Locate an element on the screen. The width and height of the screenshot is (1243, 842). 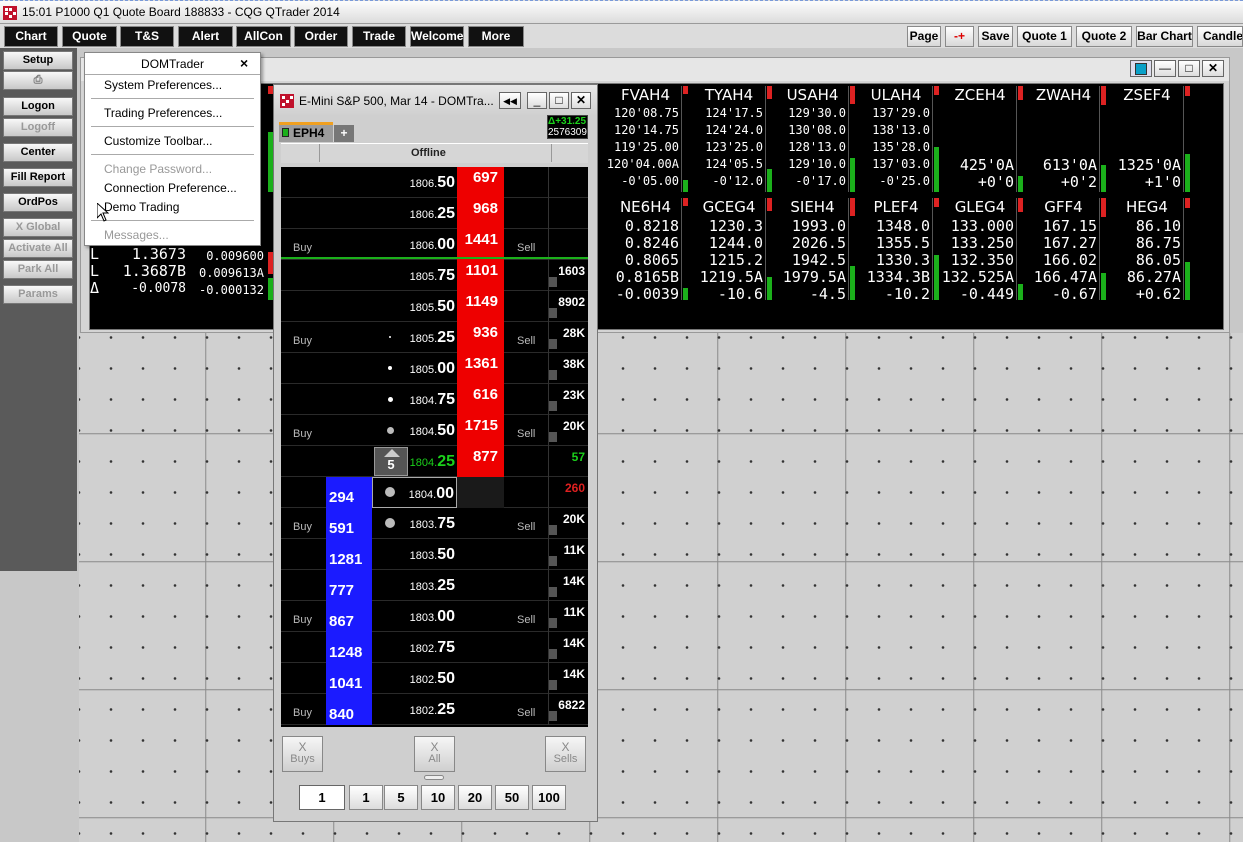
ladder-row: 1805.75 1101 1603 is located at coordinates (434, 275).